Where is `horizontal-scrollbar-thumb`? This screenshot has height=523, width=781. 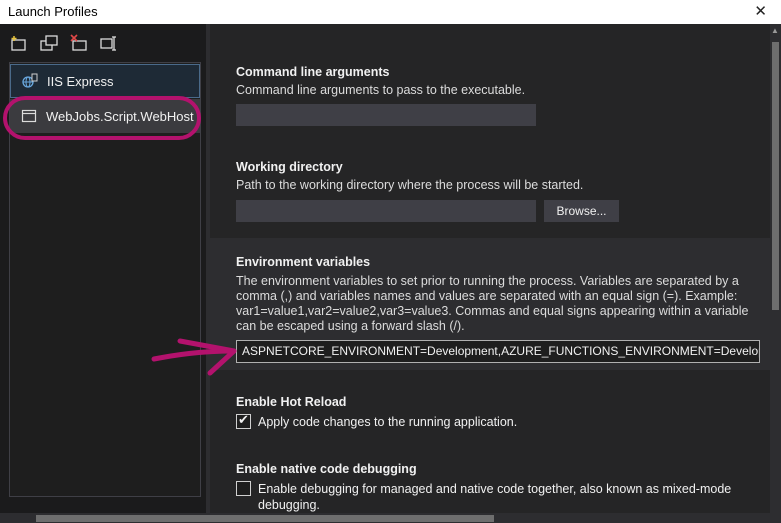
horizontal-scrollbar-thumb is located at coordinates (265, 518).